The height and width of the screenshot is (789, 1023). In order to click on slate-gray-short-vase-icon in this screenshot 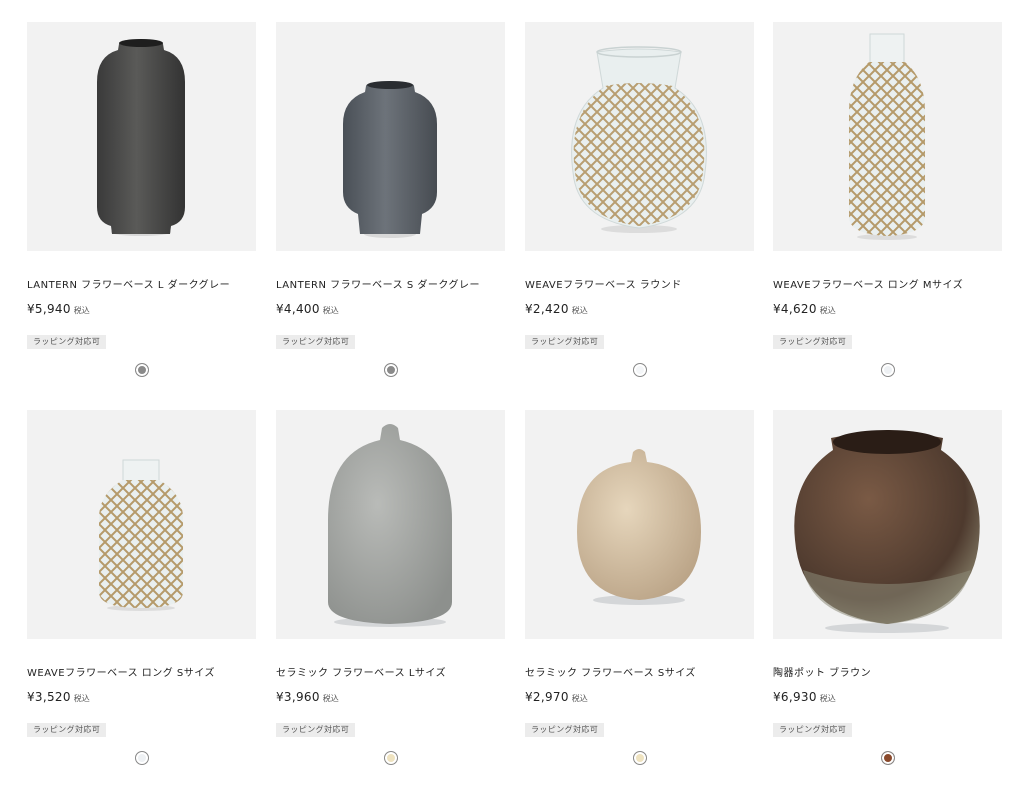, I will do `click(390, 159)`.